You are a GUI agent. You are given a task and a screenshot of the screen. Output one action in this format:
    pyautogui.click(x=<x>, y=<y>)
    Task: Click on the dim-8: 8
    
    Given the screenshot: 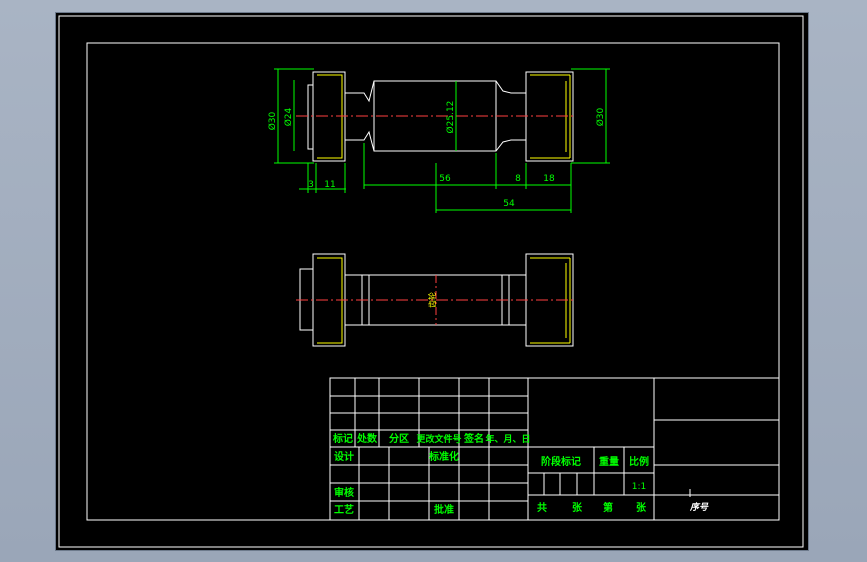 What is the action you would take?
    pyautogui.click(x=518, y=179)
    